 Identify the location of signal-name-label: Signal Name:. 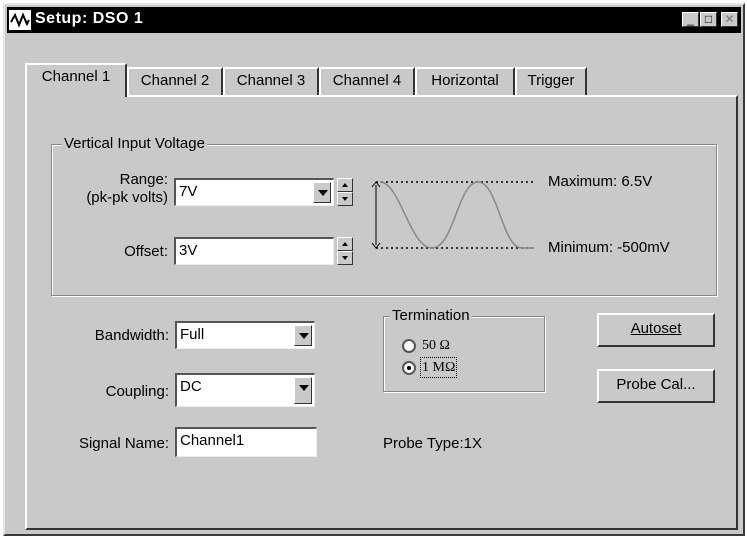
(123, 443).